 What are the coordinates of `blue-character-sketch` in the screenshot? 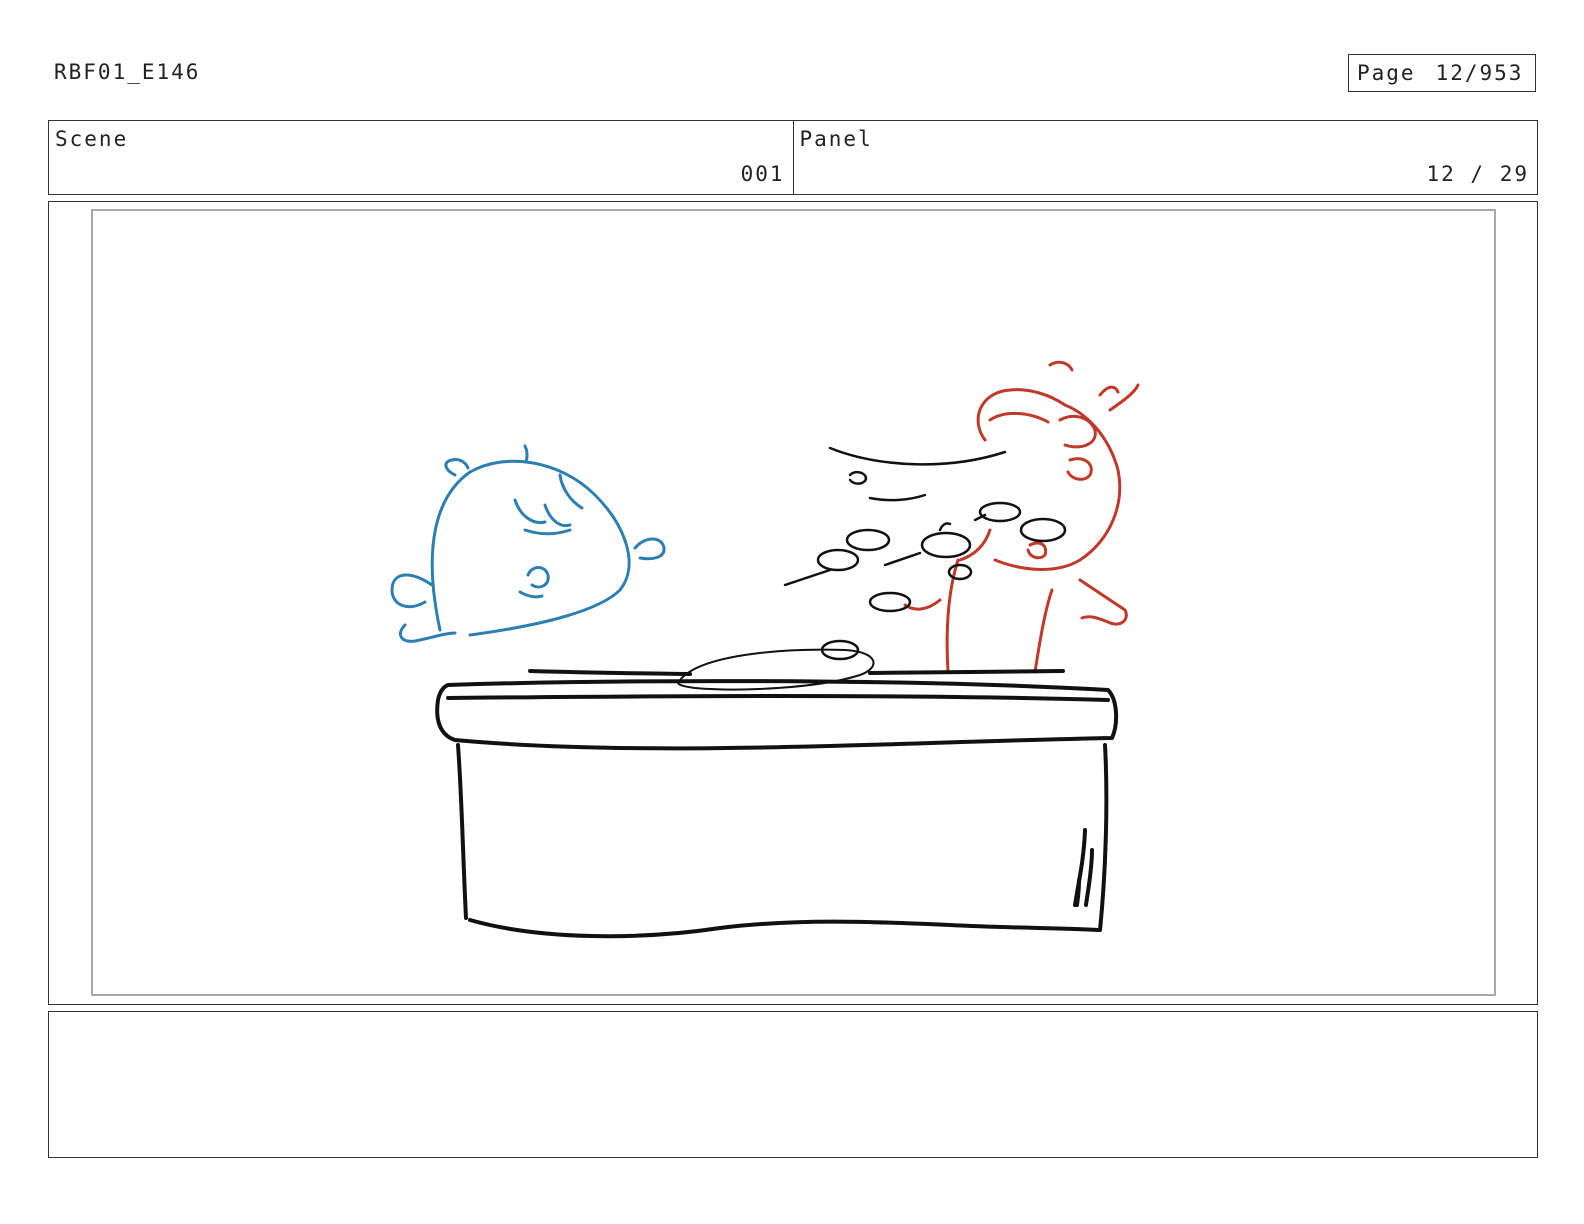 It's located at (528, 543).